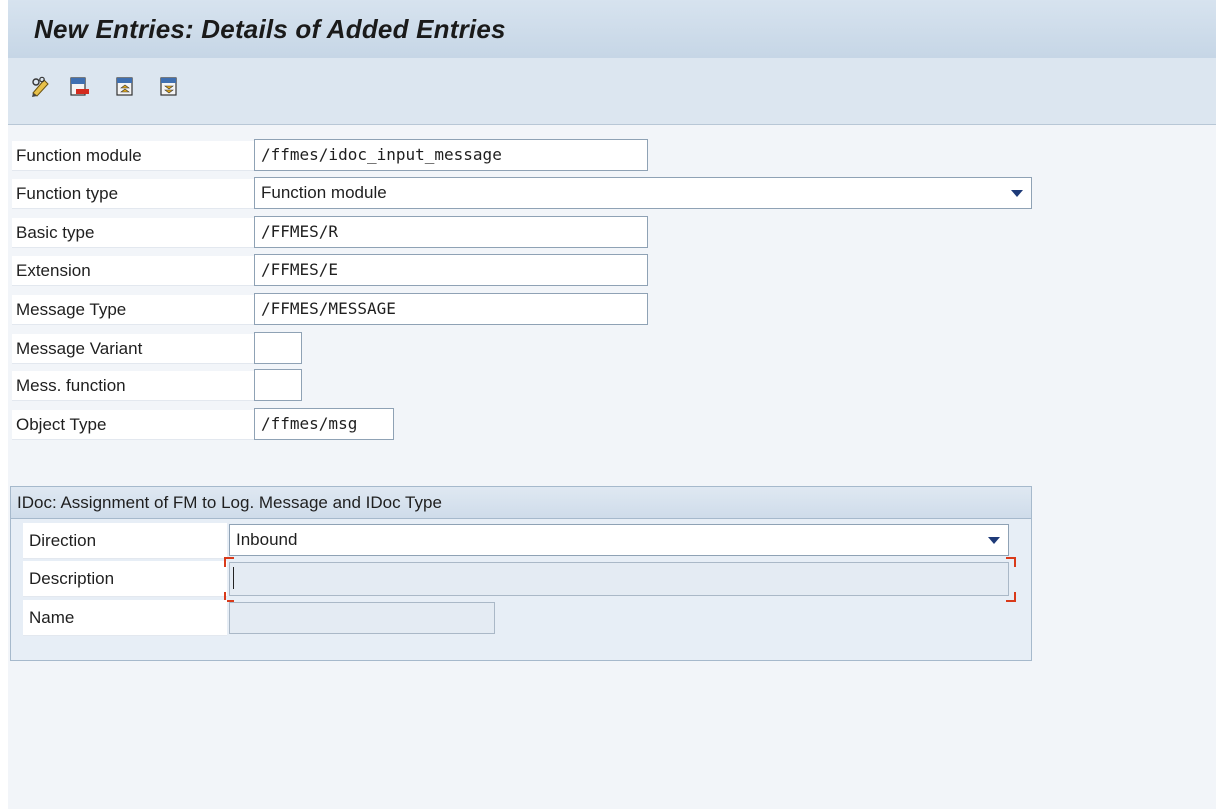 The image size is (1216, 809). What do you see at coordinates (125, 541) in the screenshot?
I see `direction-label: Direction` at bounding box center [125, 541].